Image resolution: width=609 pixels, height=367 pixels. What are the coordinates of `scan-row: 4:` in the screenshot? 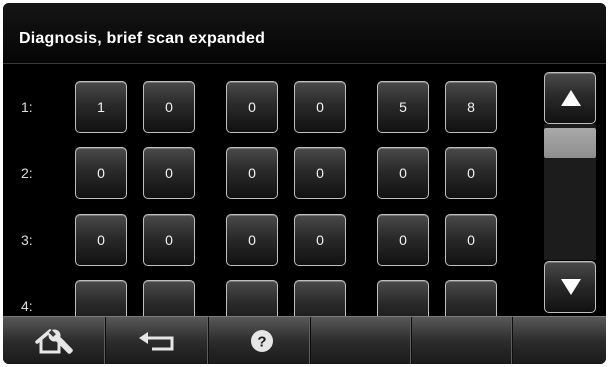 It's located at (271, 298).